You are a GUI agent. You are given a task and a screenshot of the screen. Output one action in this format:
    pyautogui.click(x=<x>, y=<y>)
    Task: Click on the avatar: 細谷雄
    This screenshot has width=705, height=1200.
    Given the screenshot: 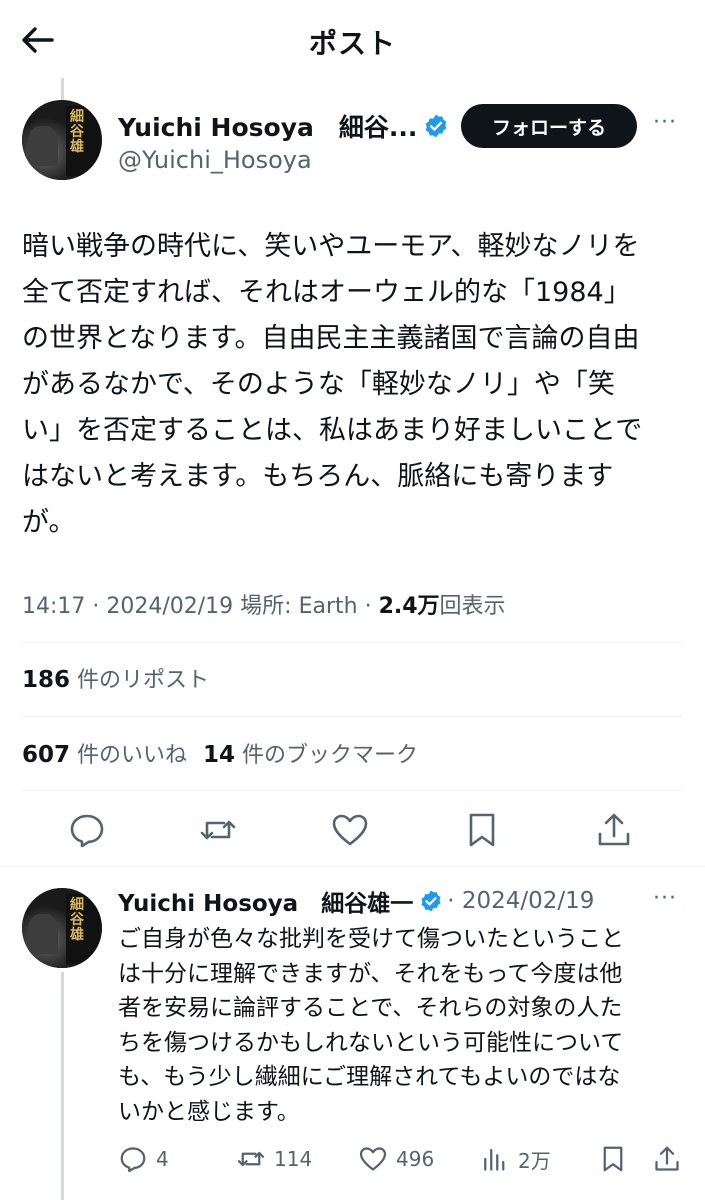 What is the action you would take?
    pyautogui.click(x=62, y=140)
    